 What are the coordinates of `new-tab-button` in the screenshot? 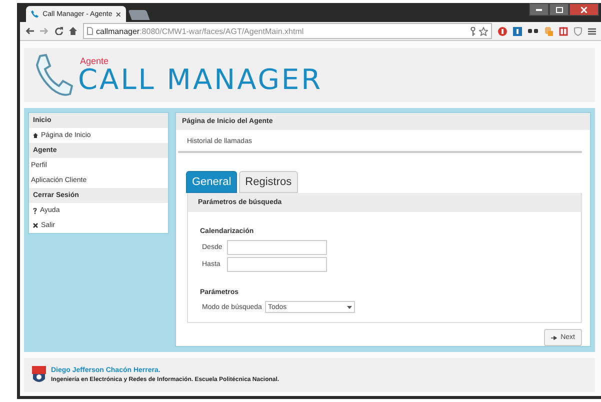 It's located at (139, 15).